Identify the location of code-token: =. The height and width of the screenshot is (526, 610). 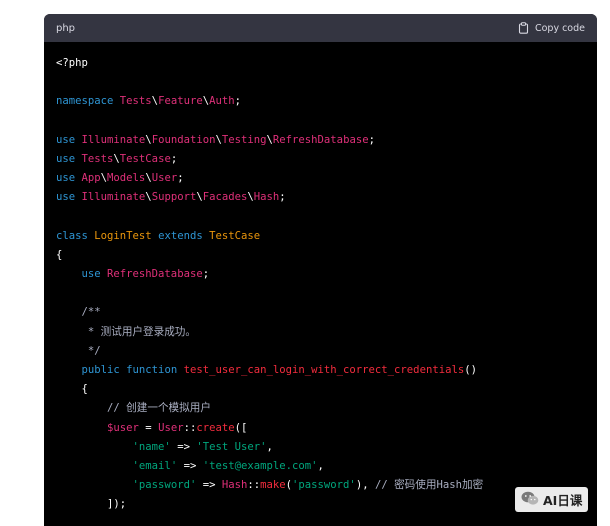
(148, 427).